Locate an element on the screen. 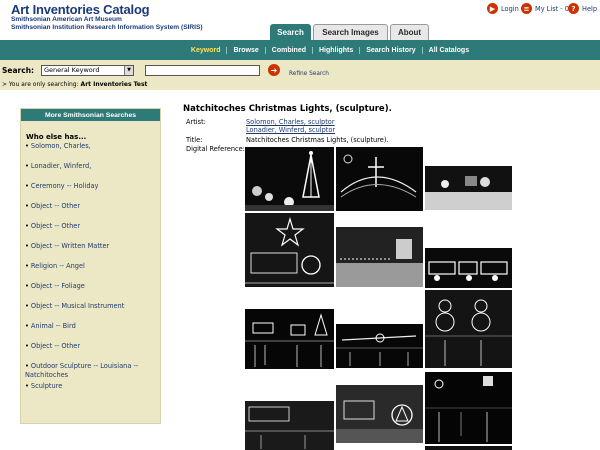  artist-label: Artist: is located at coordinates (196, 122).